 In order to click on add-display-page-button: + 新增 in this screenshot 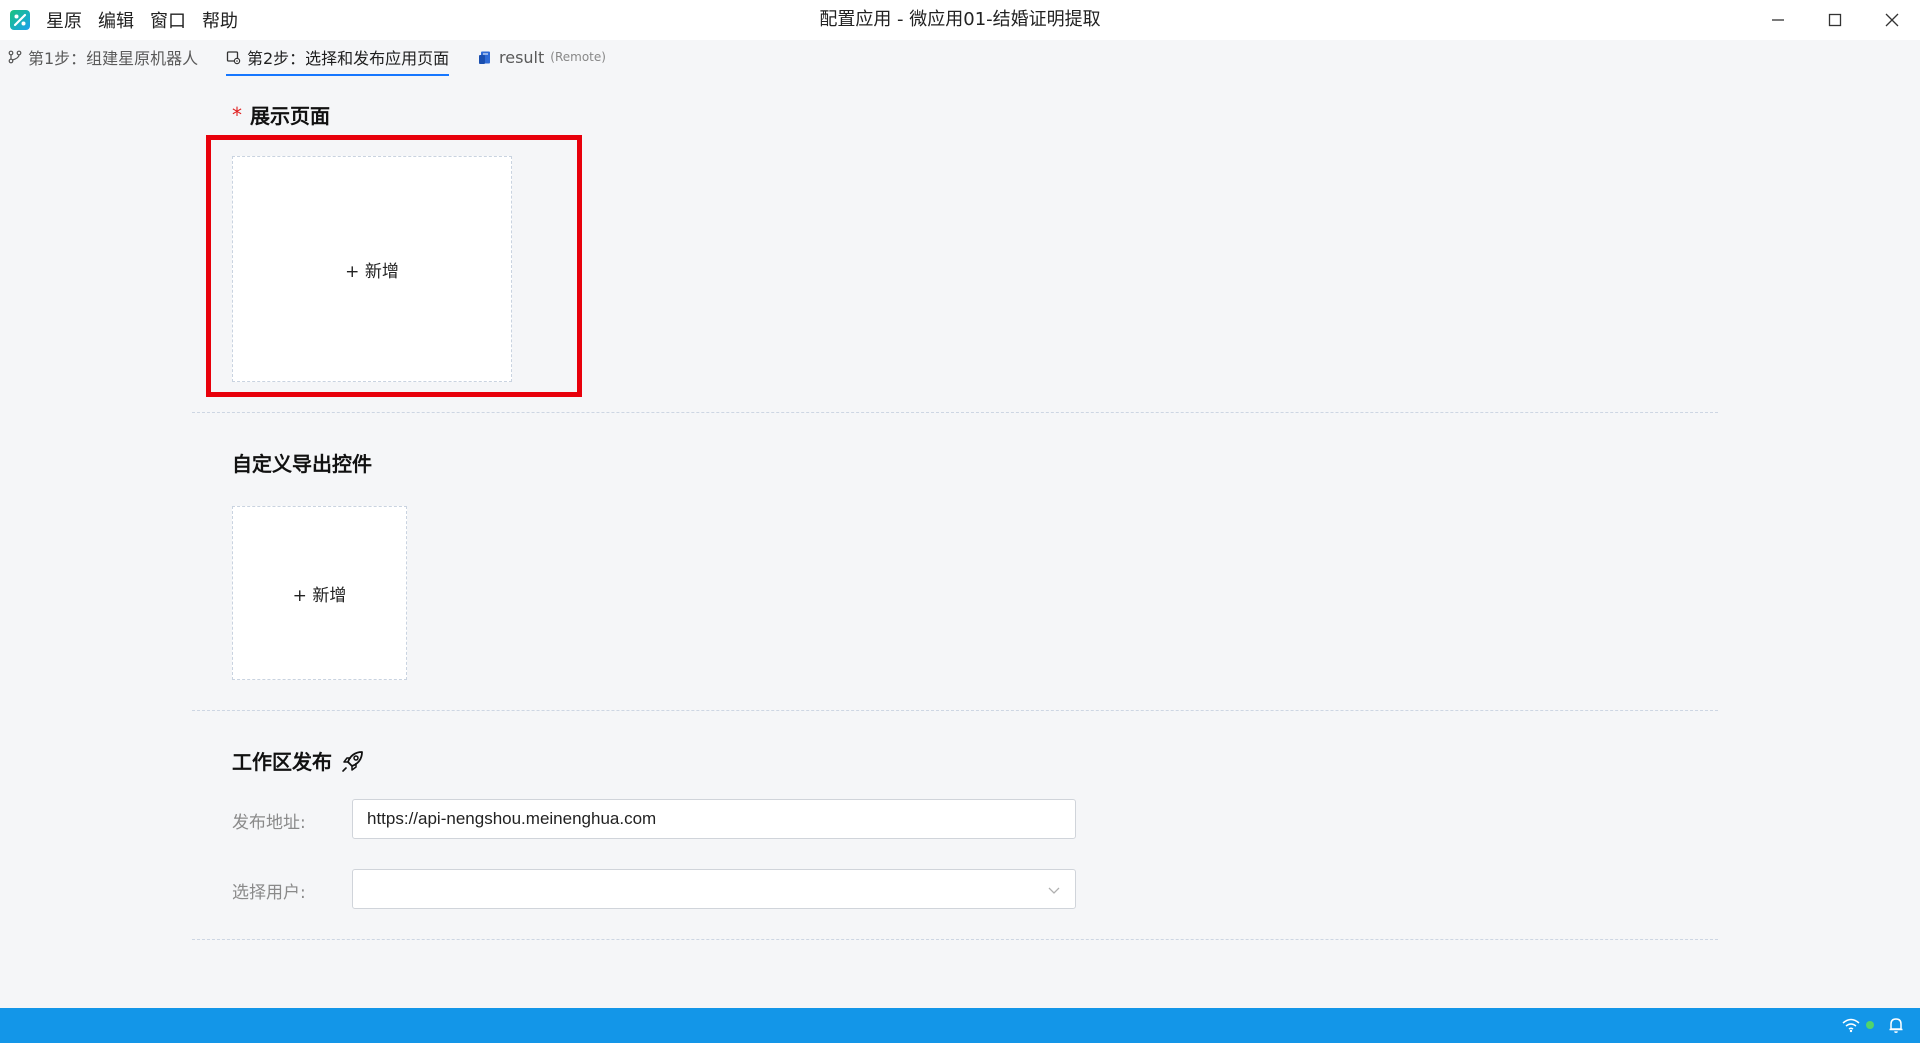, I will do `click(372, 269)`.